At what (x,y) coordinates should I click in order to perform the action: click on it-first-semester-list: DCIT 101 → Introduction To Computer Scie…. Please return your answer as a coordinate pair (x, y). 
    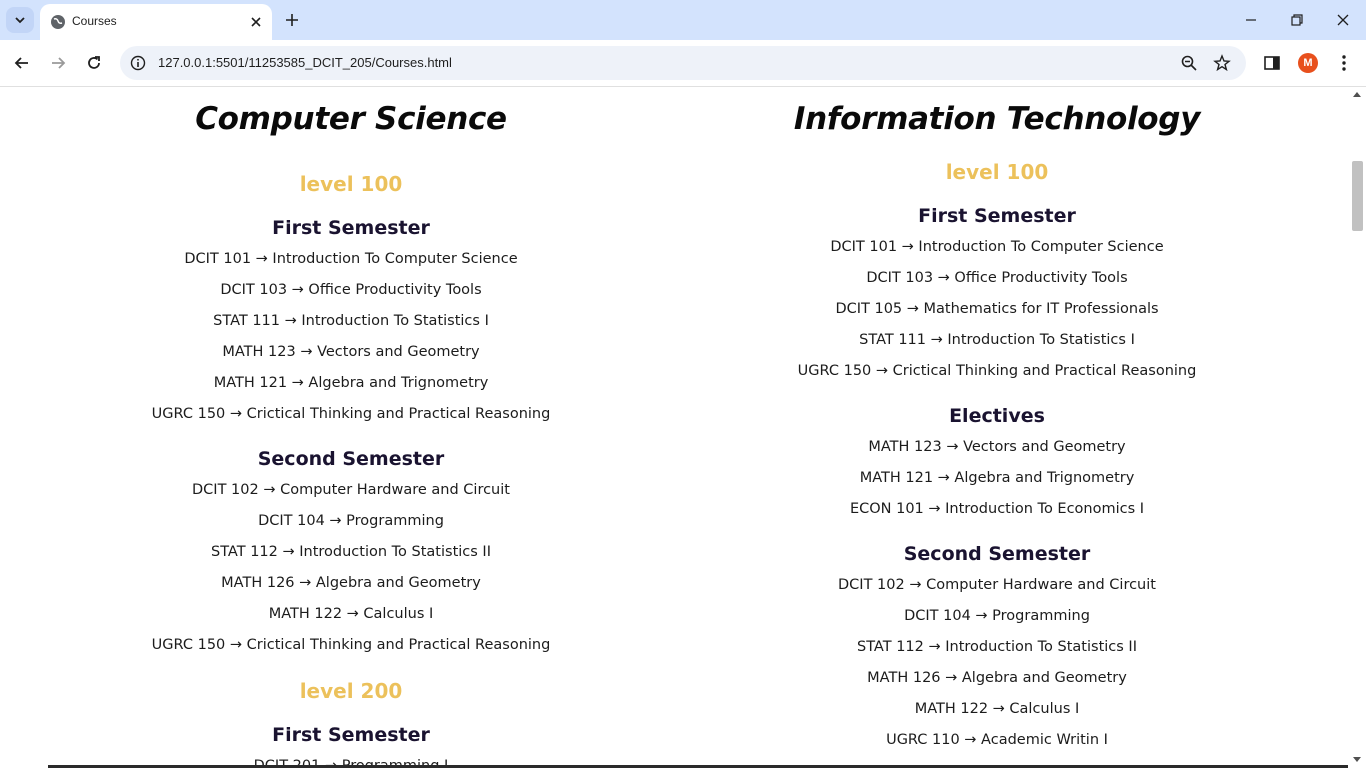
    Looking at the image, I should click on (997, 309).